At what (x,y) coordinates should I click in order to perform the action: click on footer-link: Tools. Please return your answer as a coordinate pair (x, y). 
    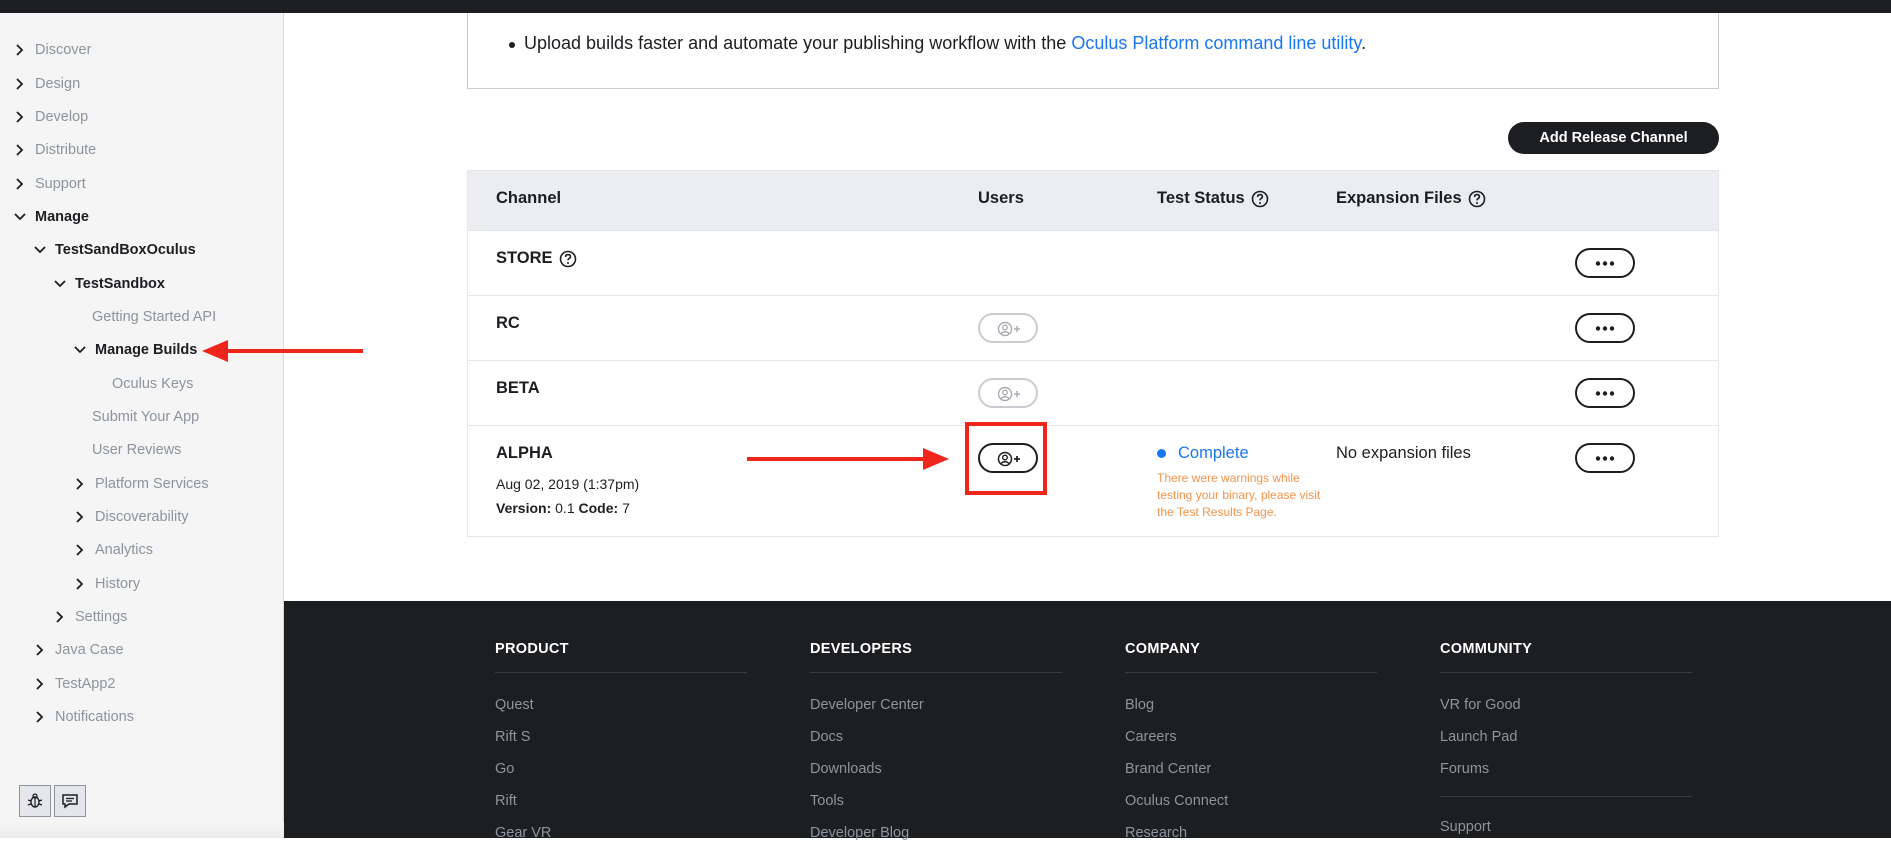
    Looking at the image, I should click on (827, 801).